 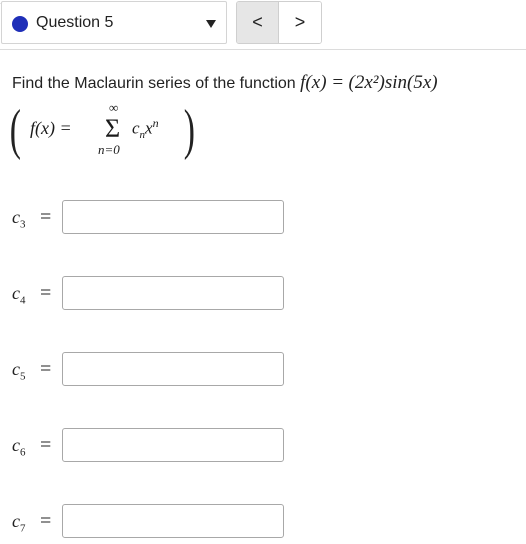 I want to click on left-paren-icon: (, so click(x=15, y=130).